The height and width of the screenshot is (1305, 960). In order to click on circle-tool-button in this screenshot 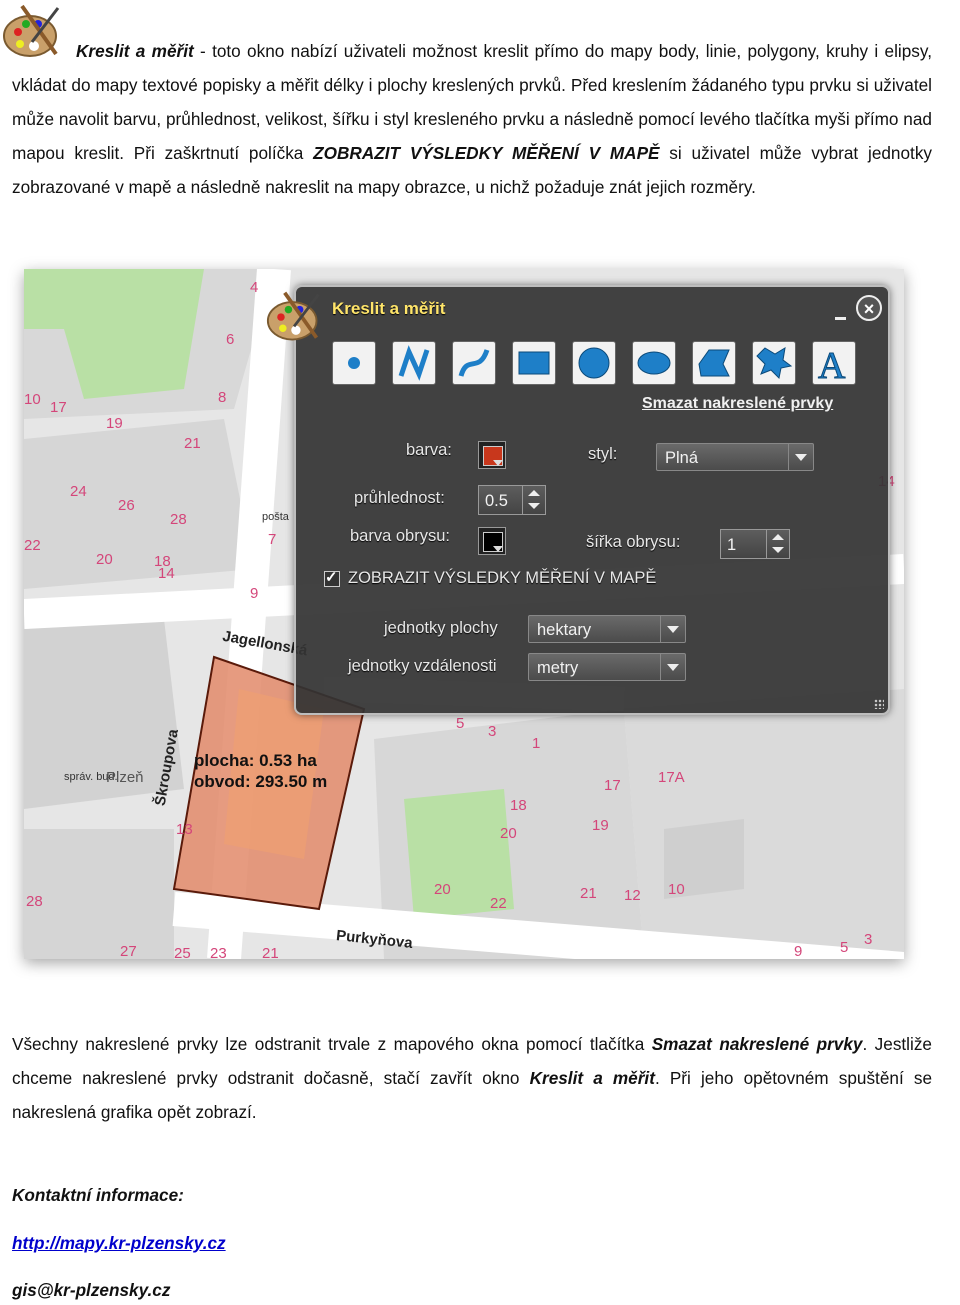, I will do `click(594, 363)`.